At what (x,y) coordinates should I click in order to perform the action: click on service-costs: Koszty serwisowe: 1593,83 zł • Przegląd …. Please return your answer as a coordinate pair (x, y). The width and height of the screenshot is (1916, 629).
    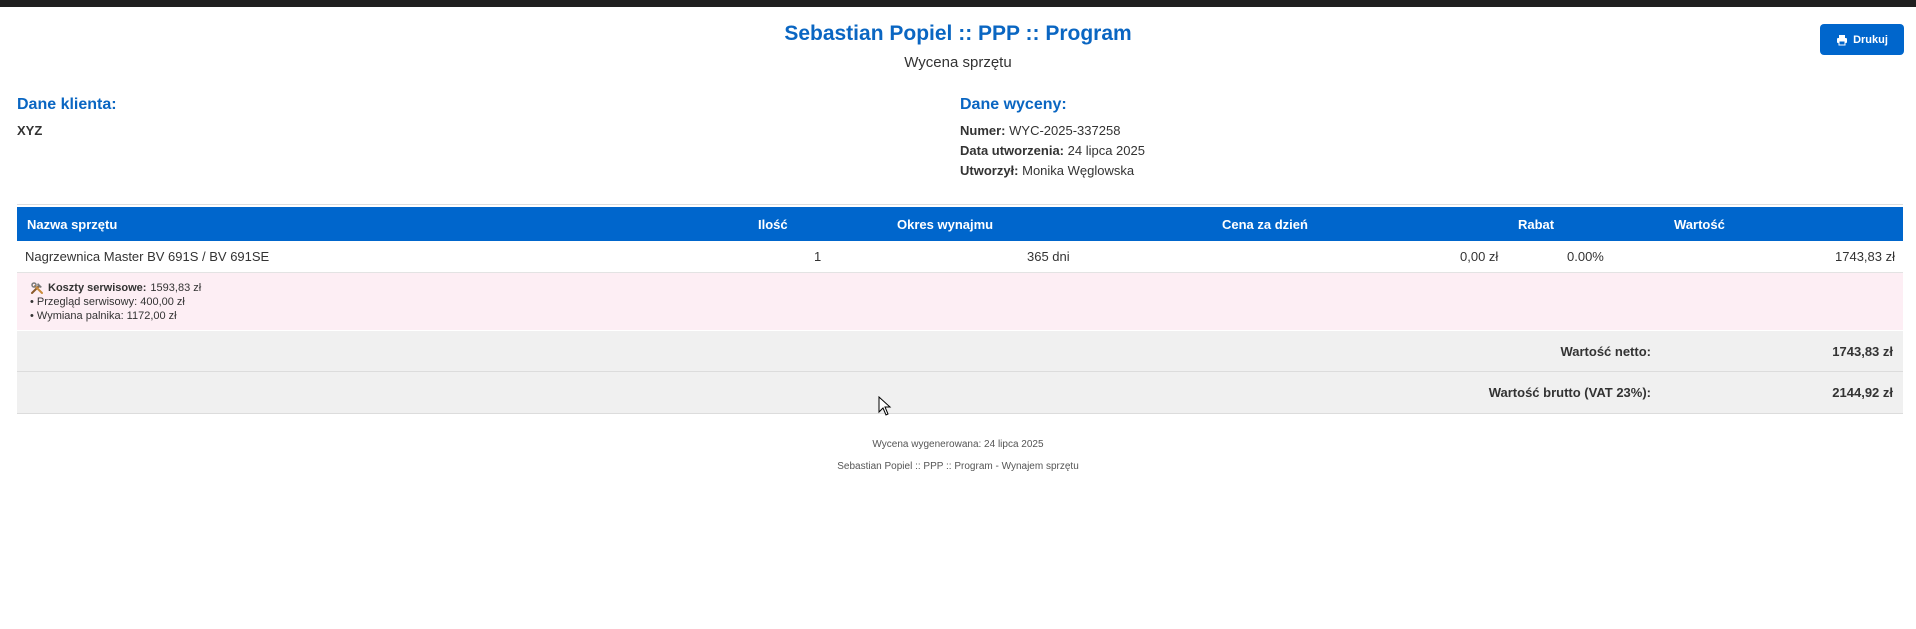
    Looking at the image, I should click on (960, 301).